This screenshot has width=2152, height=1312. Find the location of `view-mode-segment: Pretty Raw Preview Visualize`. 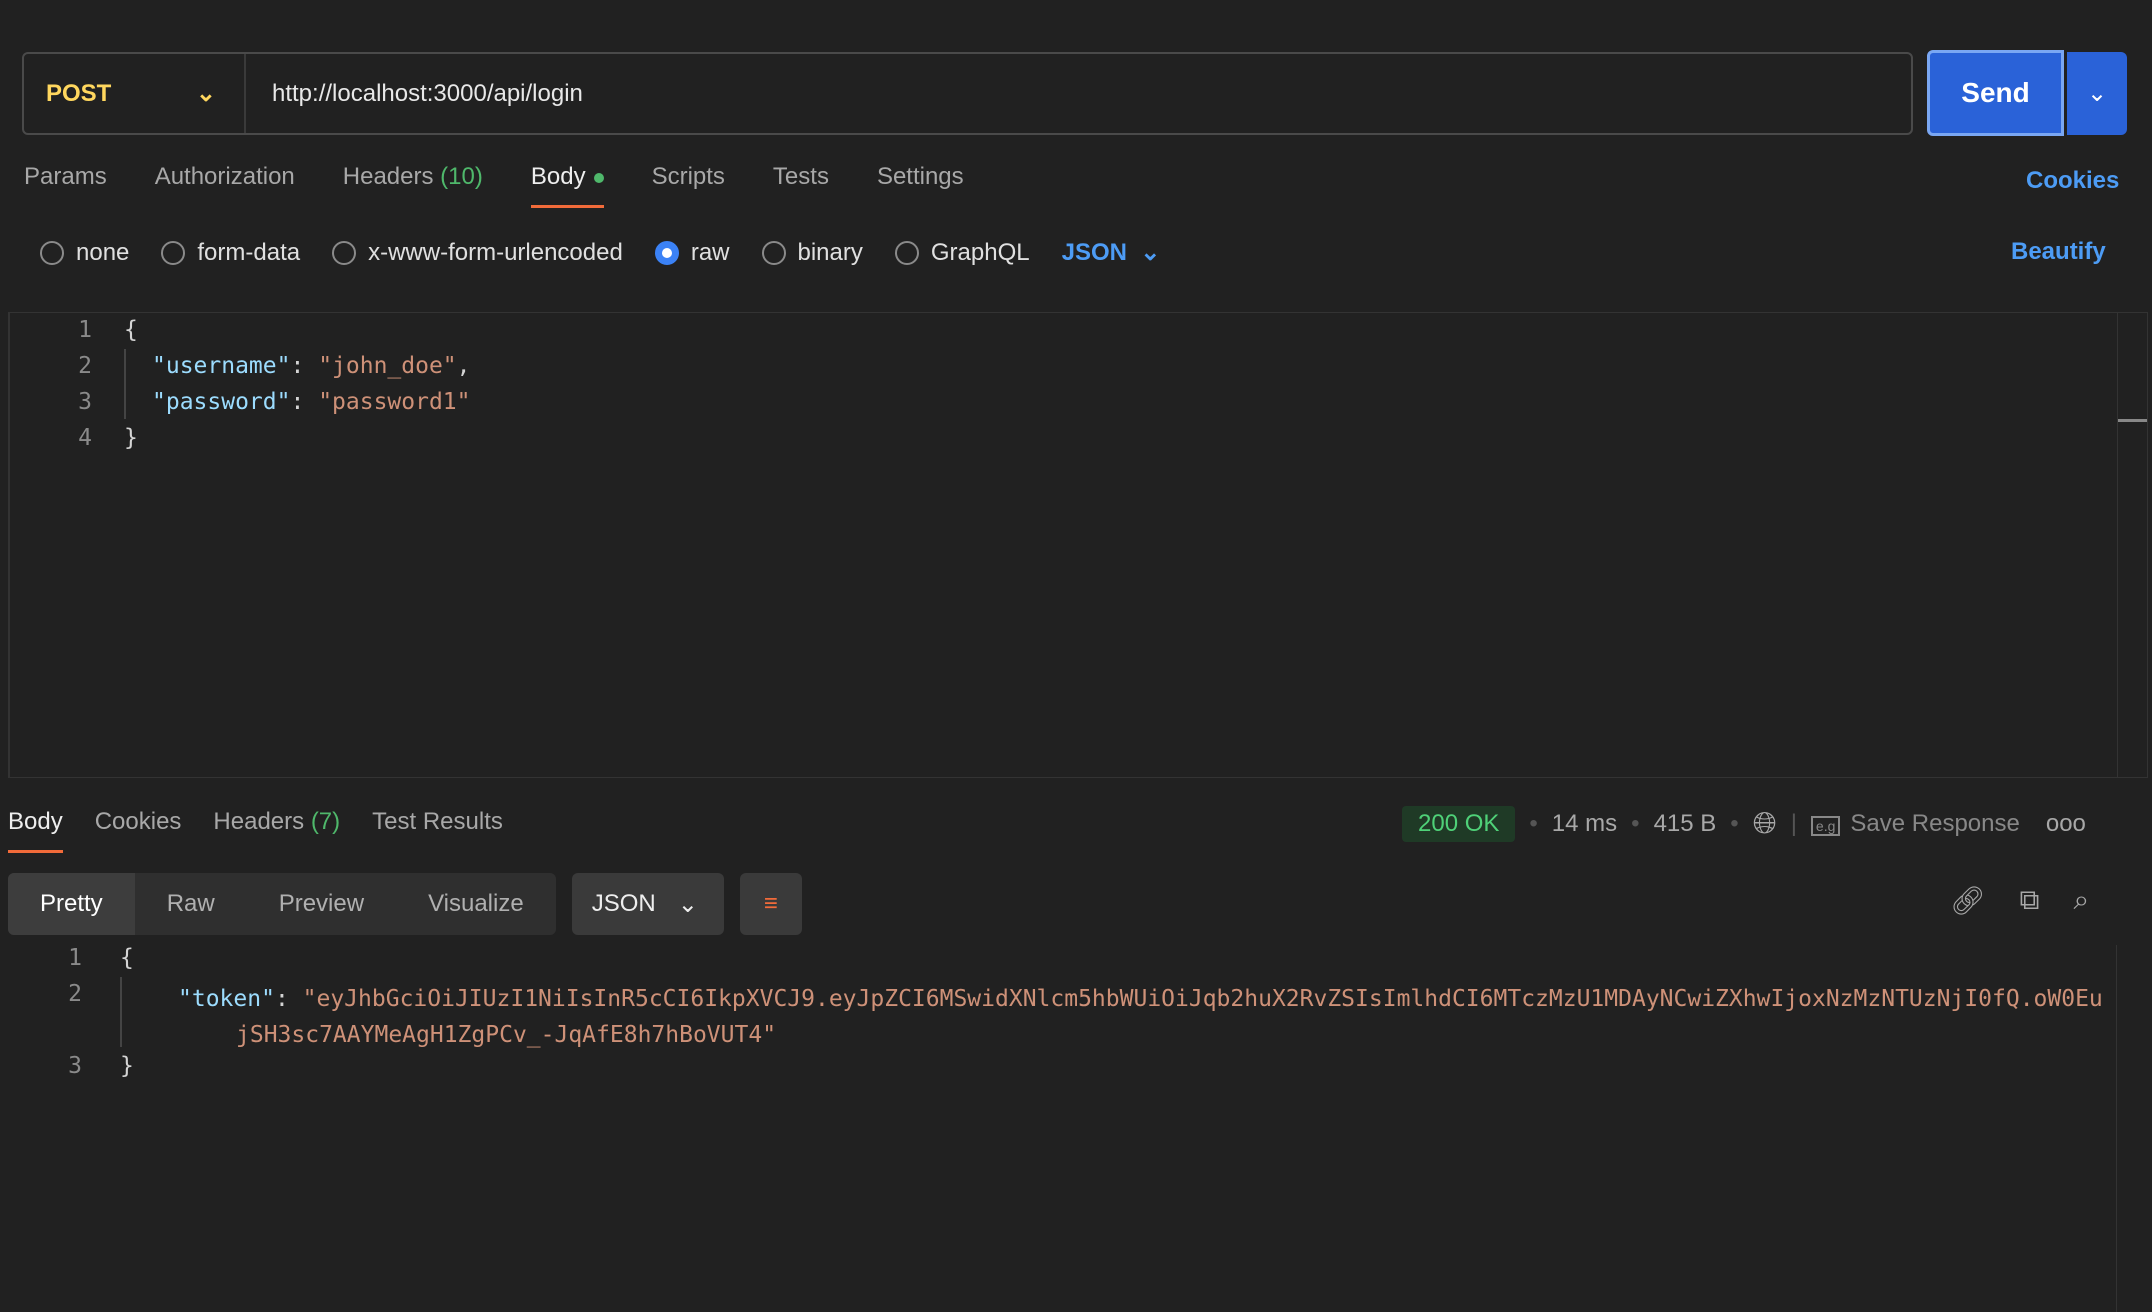

view-mode-segment: Pretty Raw Preview Visualize is located at coordinates (282, 904).